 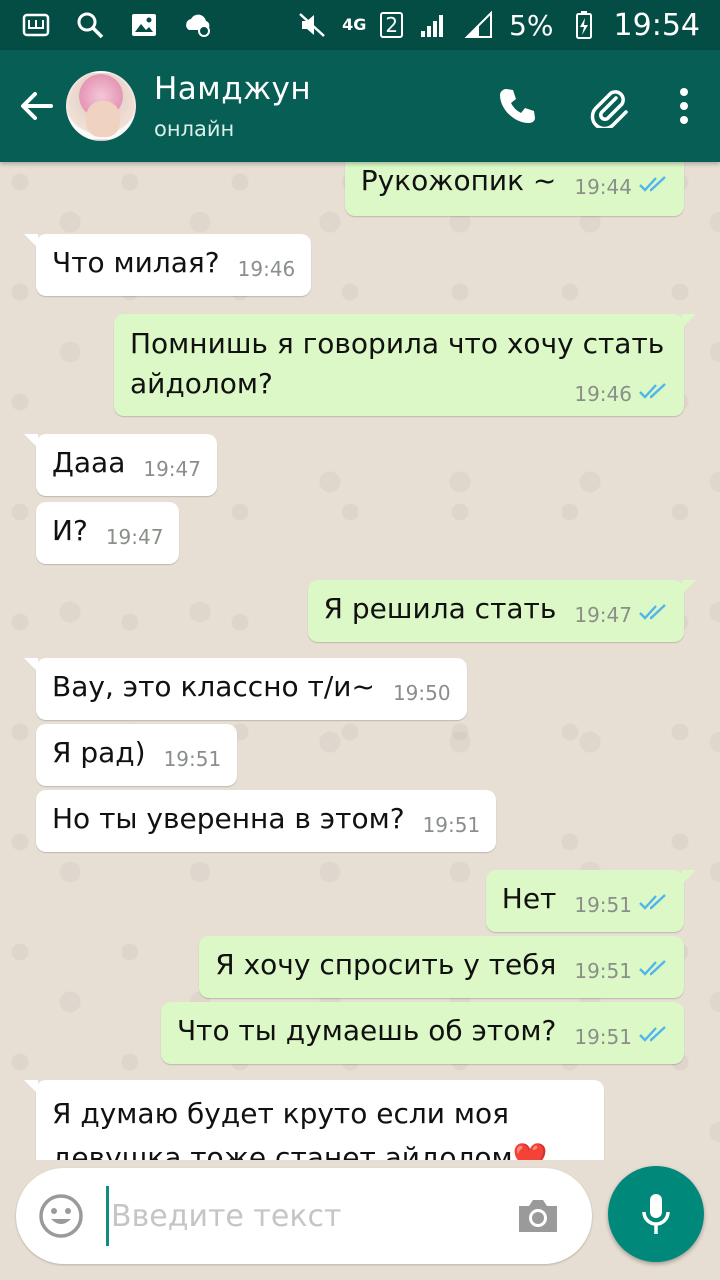 What do you see at coordinates (421, 693) in the screenshot?
I see `message-time: 19:50` at bounding box center [421, 693].